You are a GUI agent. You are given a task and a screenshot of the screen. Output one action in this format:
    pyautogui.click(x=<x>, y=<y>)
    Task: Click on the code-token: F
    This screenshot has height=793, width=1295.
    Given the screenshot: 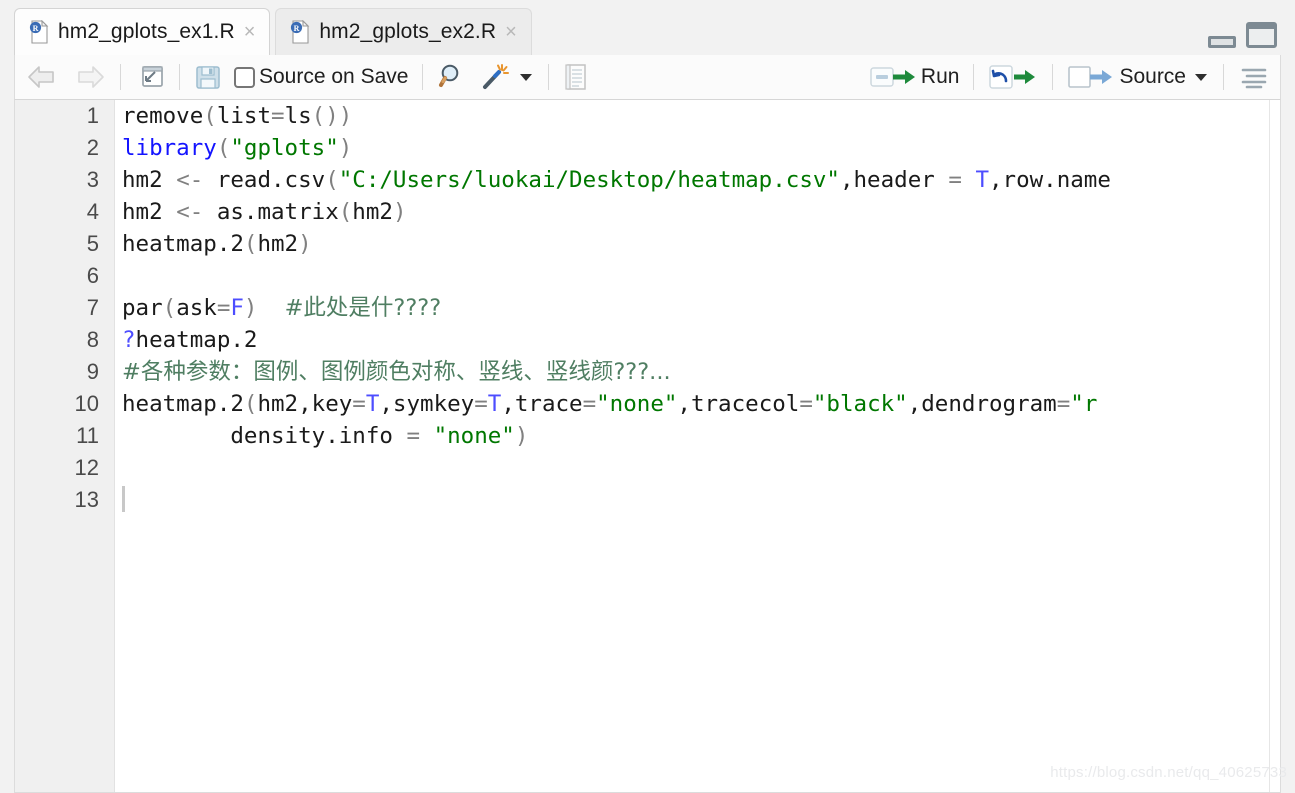 What is the action you would take?
    pyautogui.click(x=237, y=308)
    